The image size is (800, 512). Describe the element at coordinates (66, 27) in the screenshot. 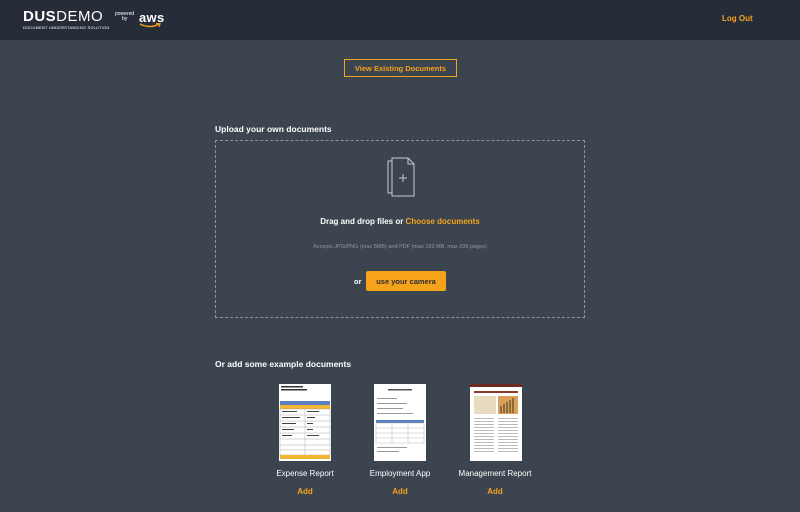

I see `logo-subtitle: DOCUMENT UNDERSTANDING SOLUTION` at that location.